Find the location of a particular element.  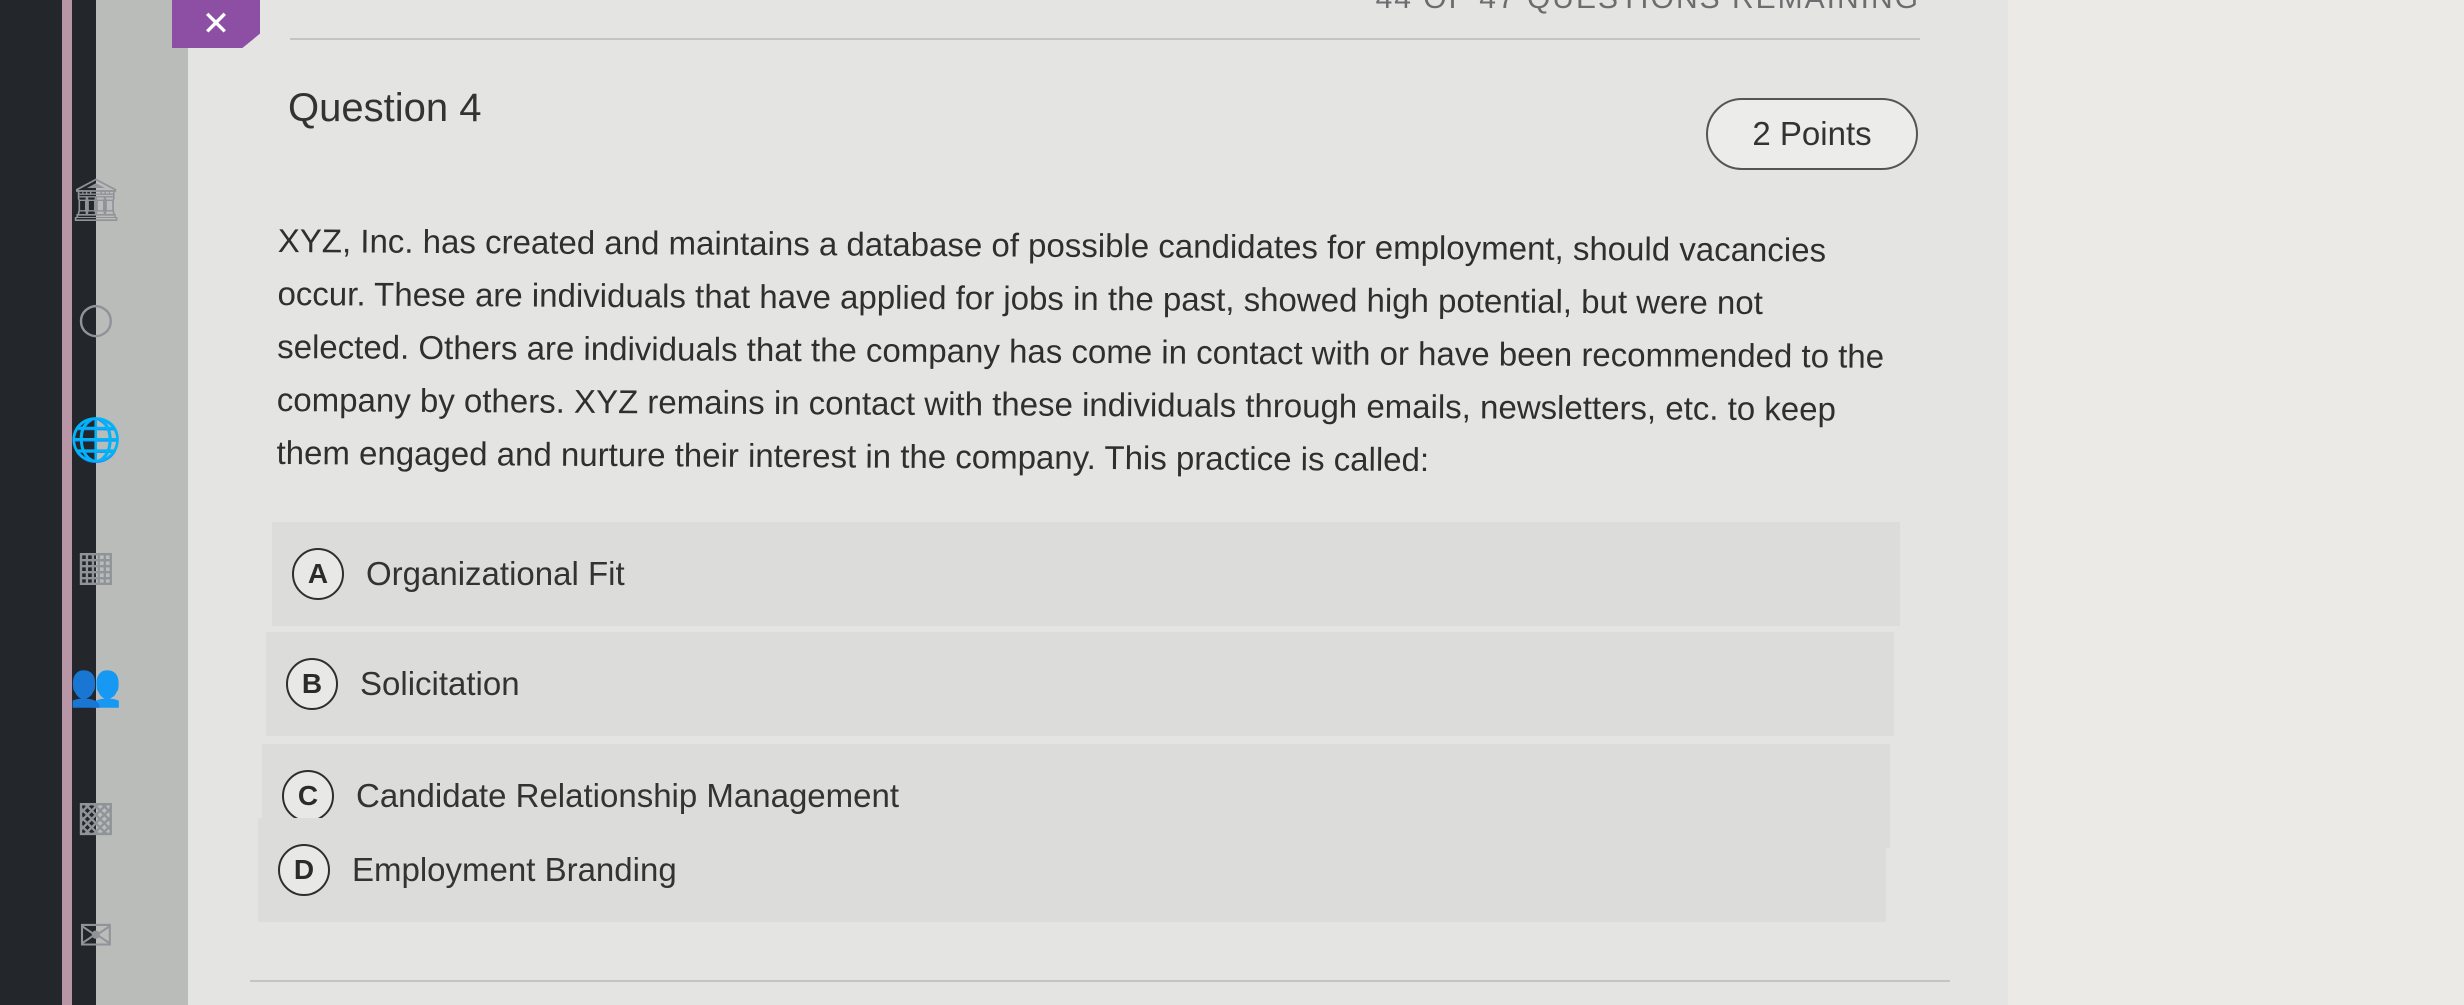

option-d-radio: D is located at coordinates (304, 870).